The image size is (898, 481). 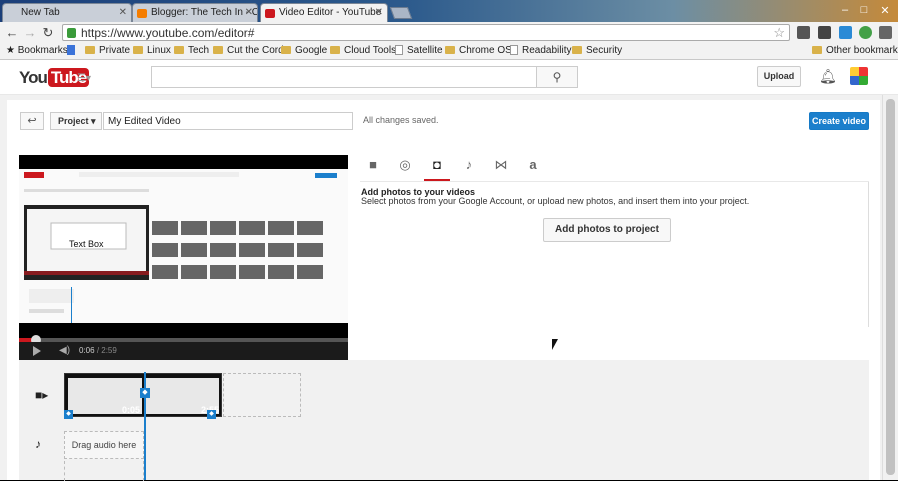 I want to click on add-photos-button: Add photos to project, so click(x=607, y=230).